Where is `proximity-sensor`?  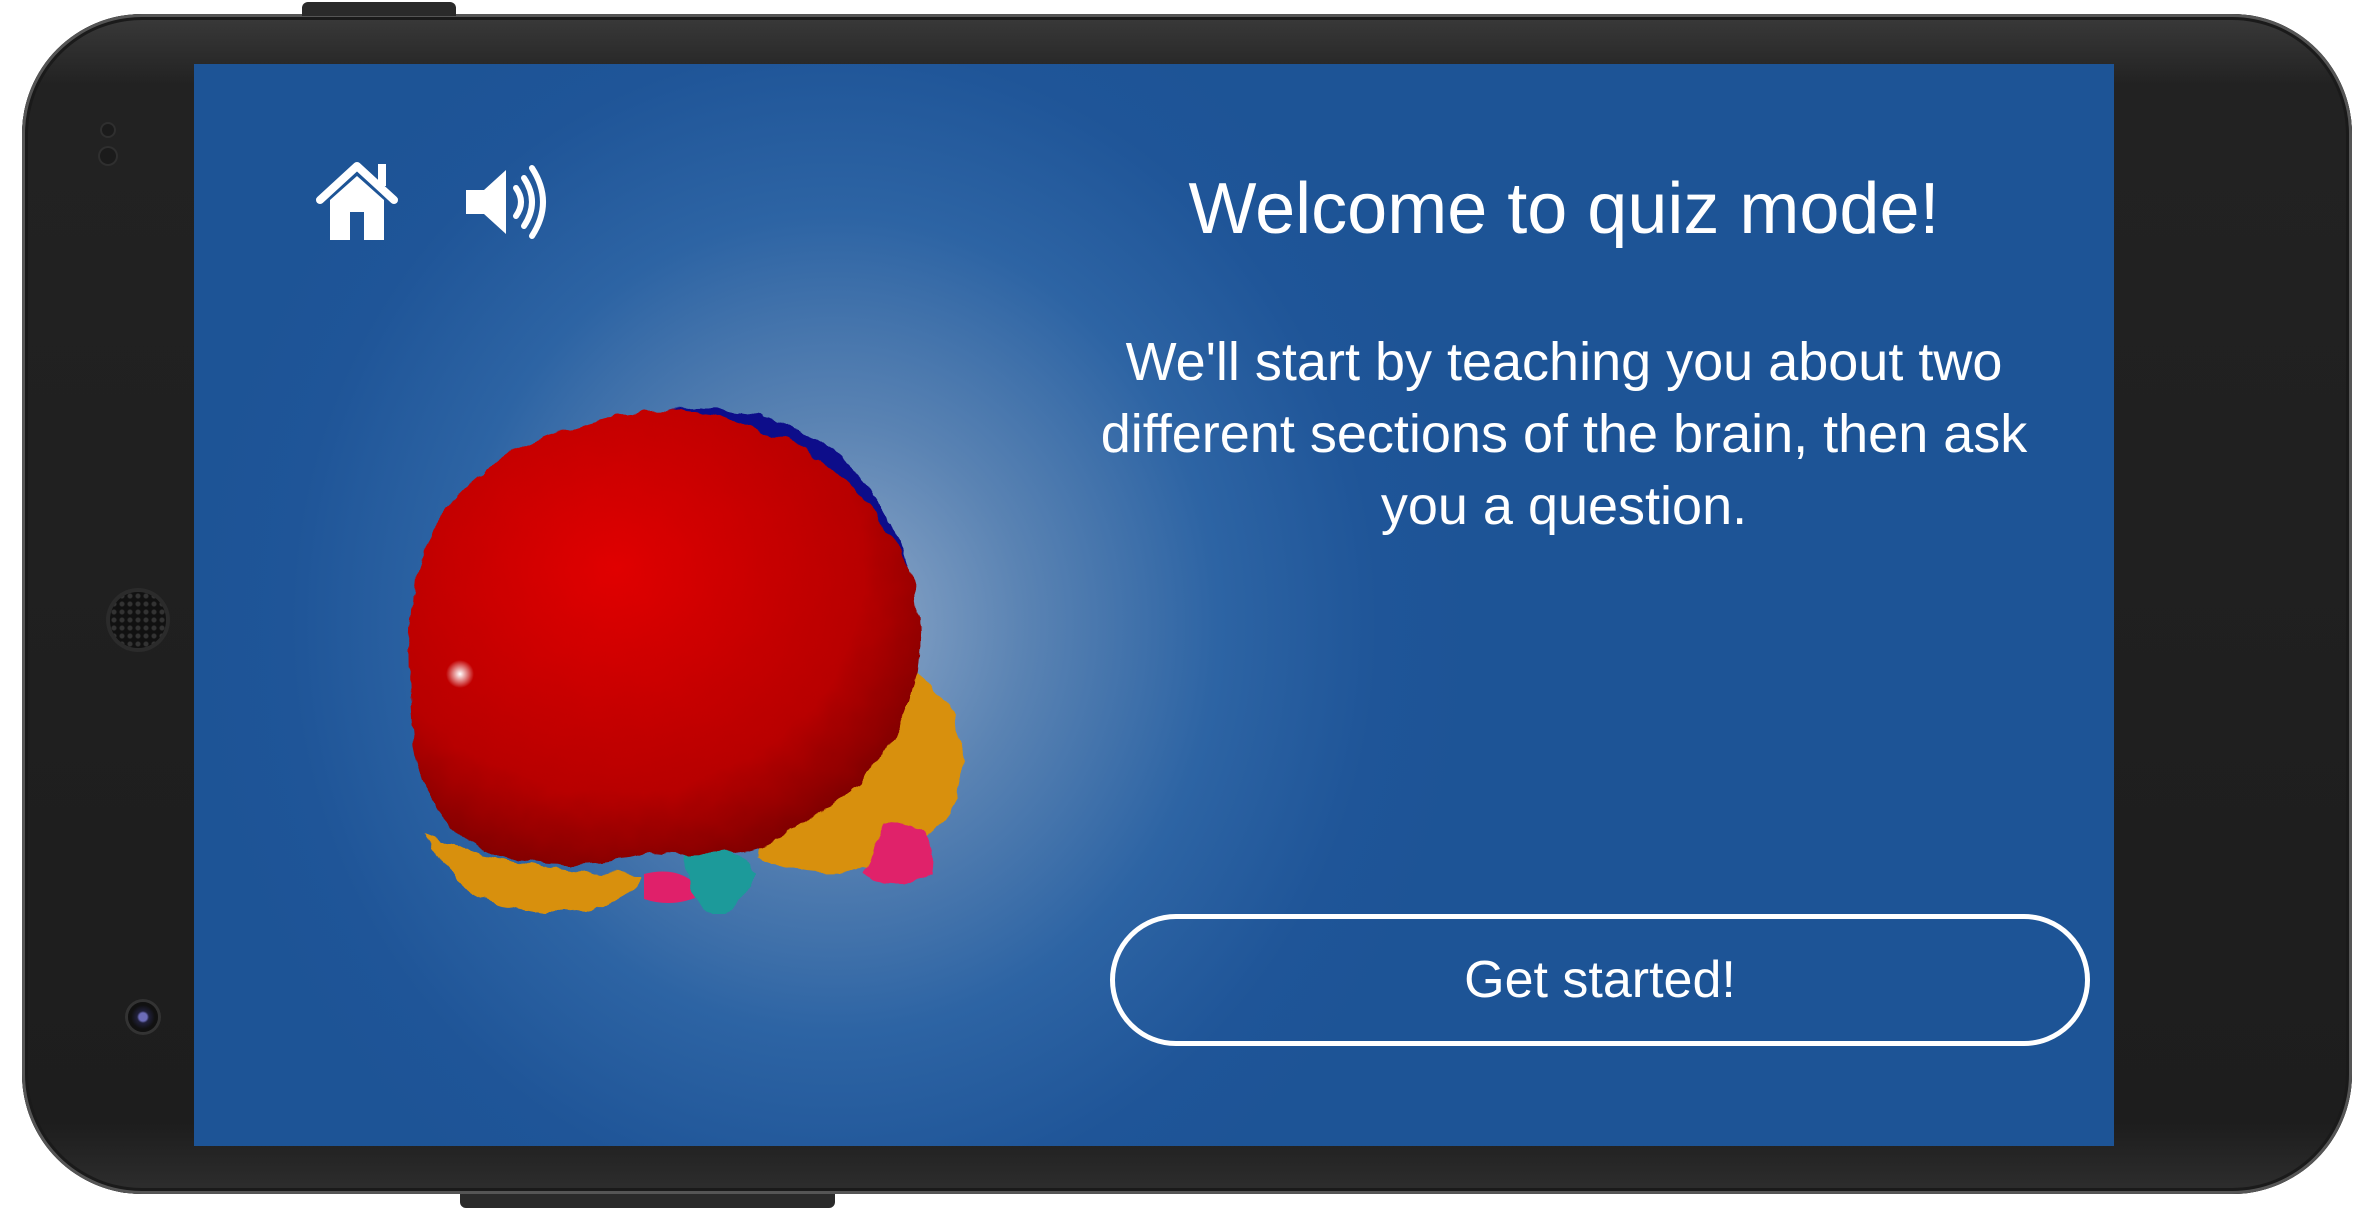 proximity-sensor is located at coordinates (108, 130).